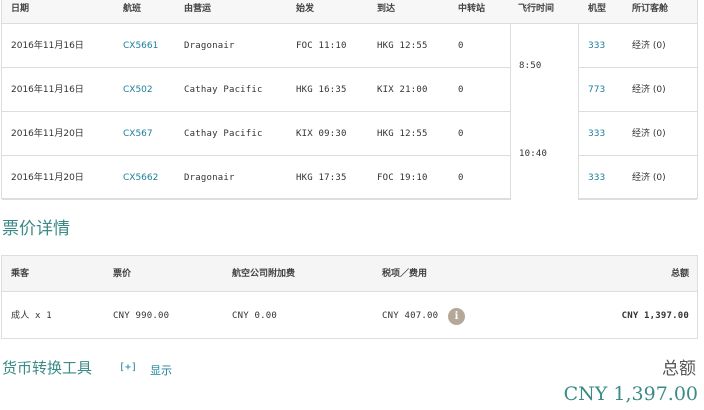 This screenshot has width=704, height=410. I want to click on col-depart: 始发, so click(305, 9).